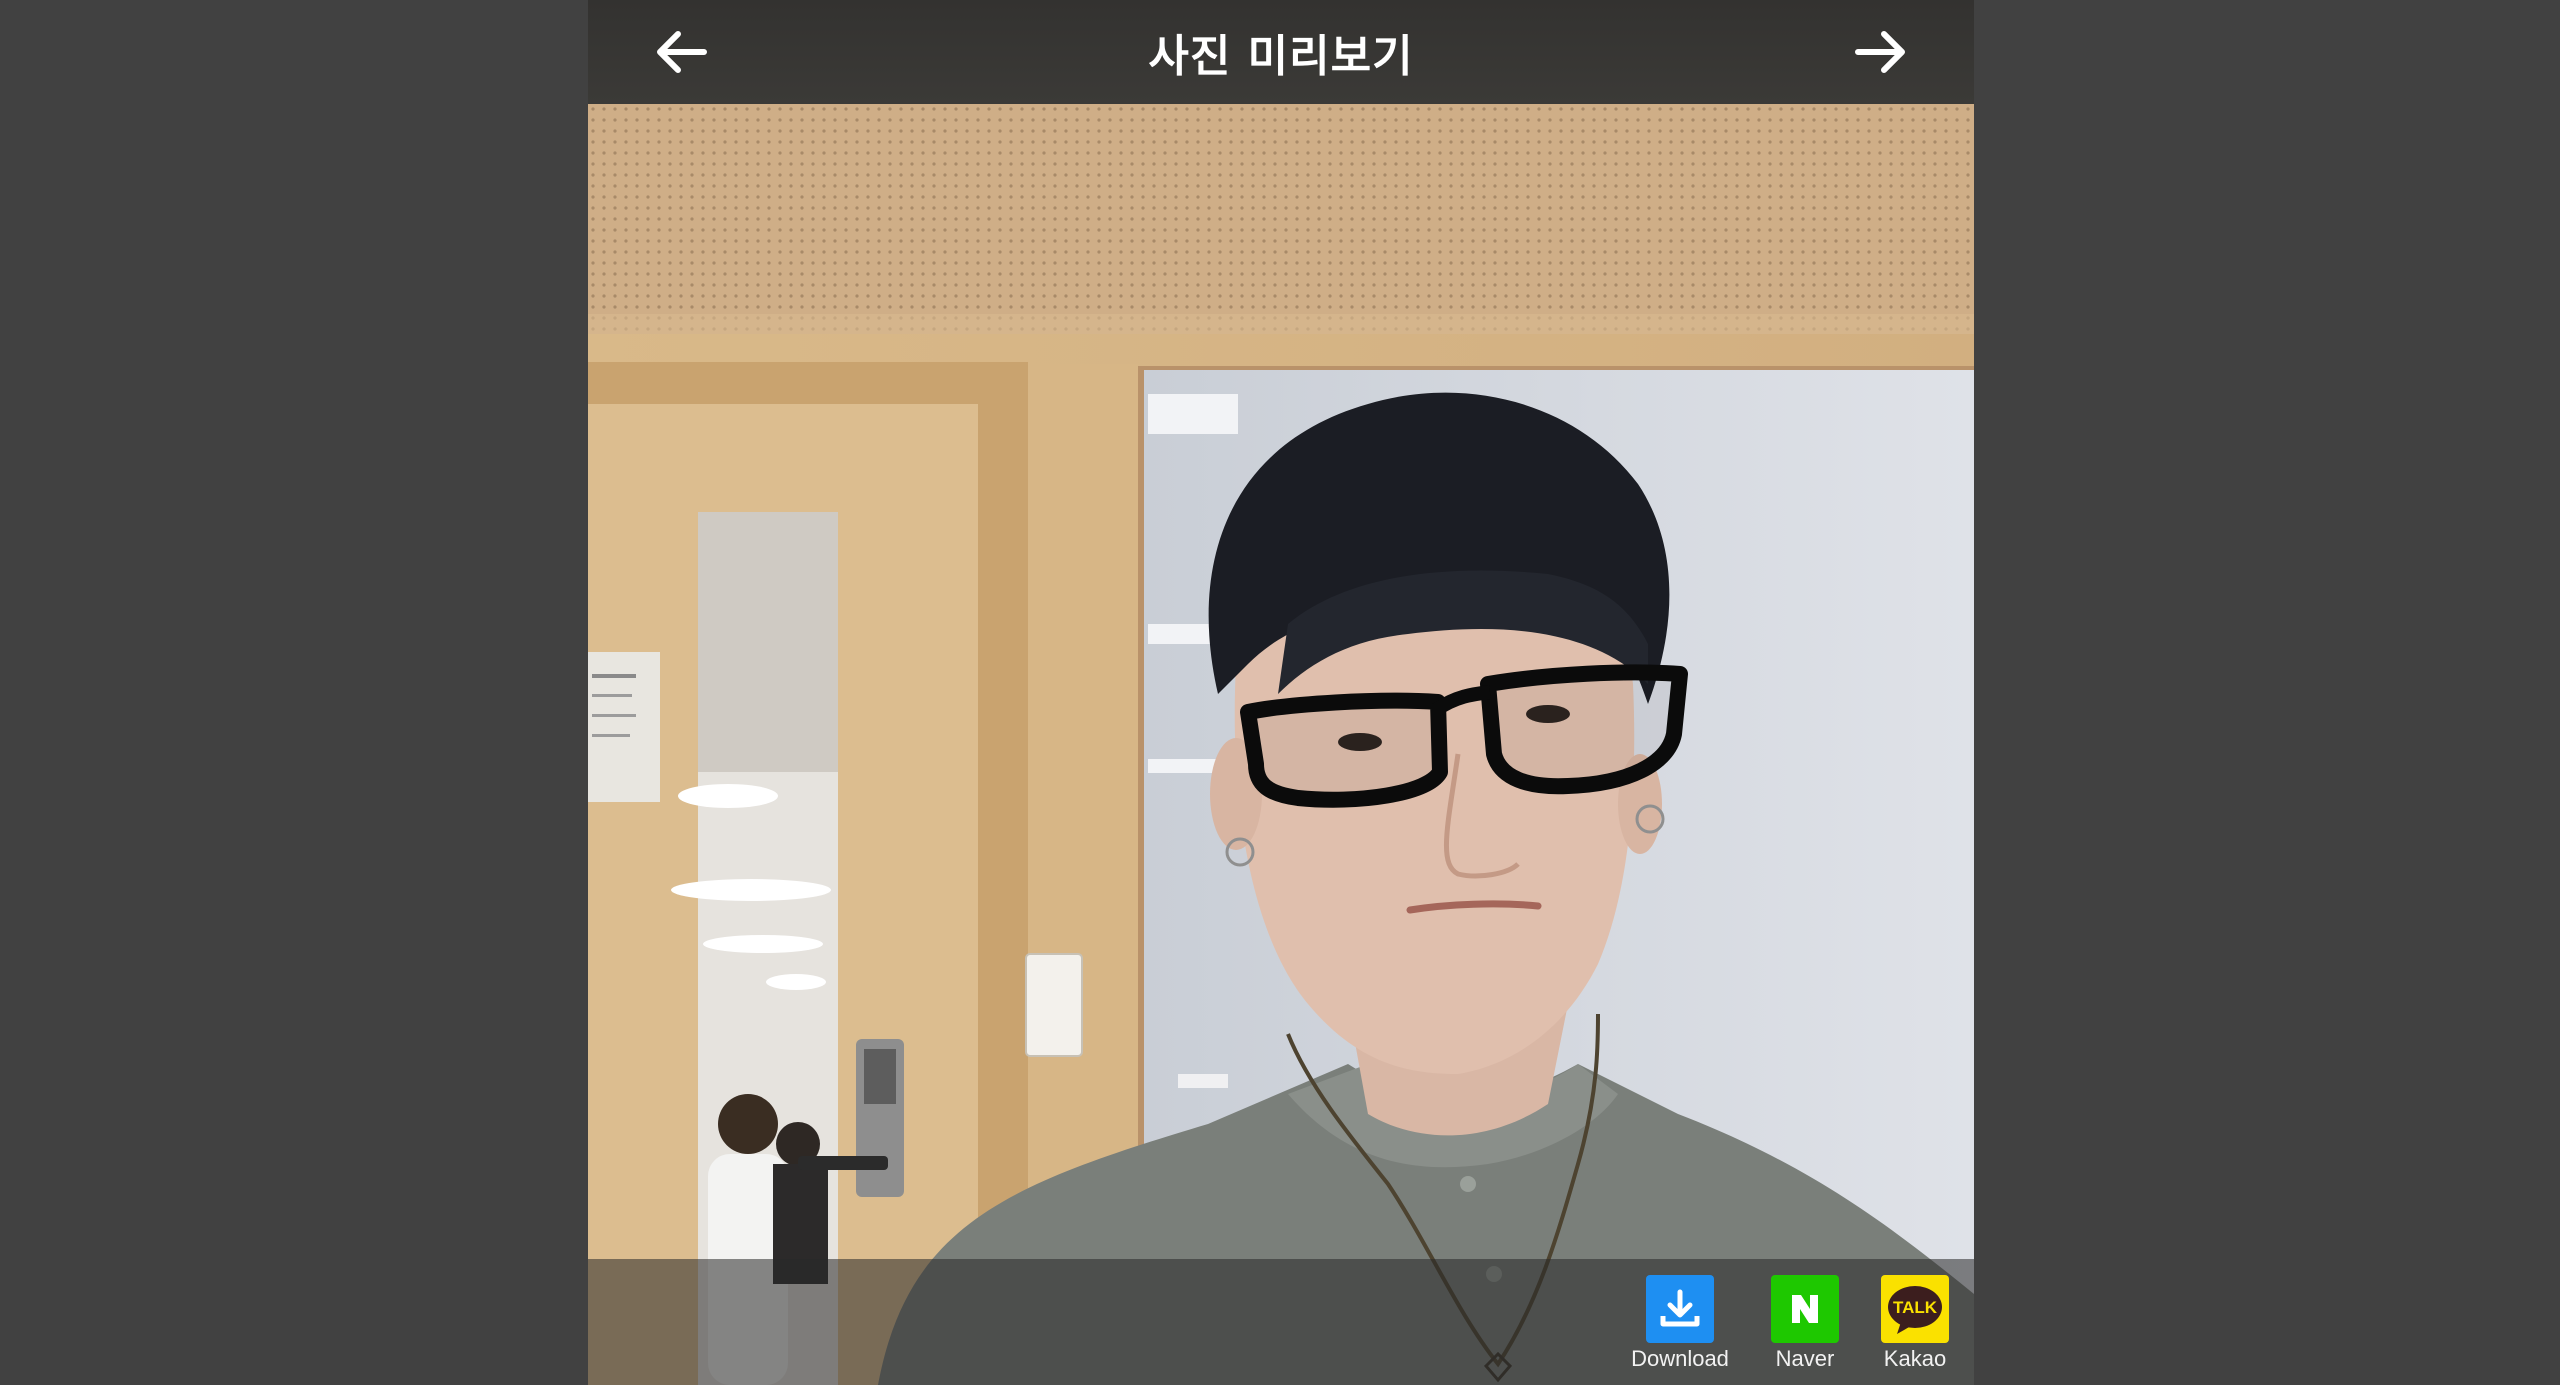  I want to click on naver-share-button: Naver, so click(1805, 1323).